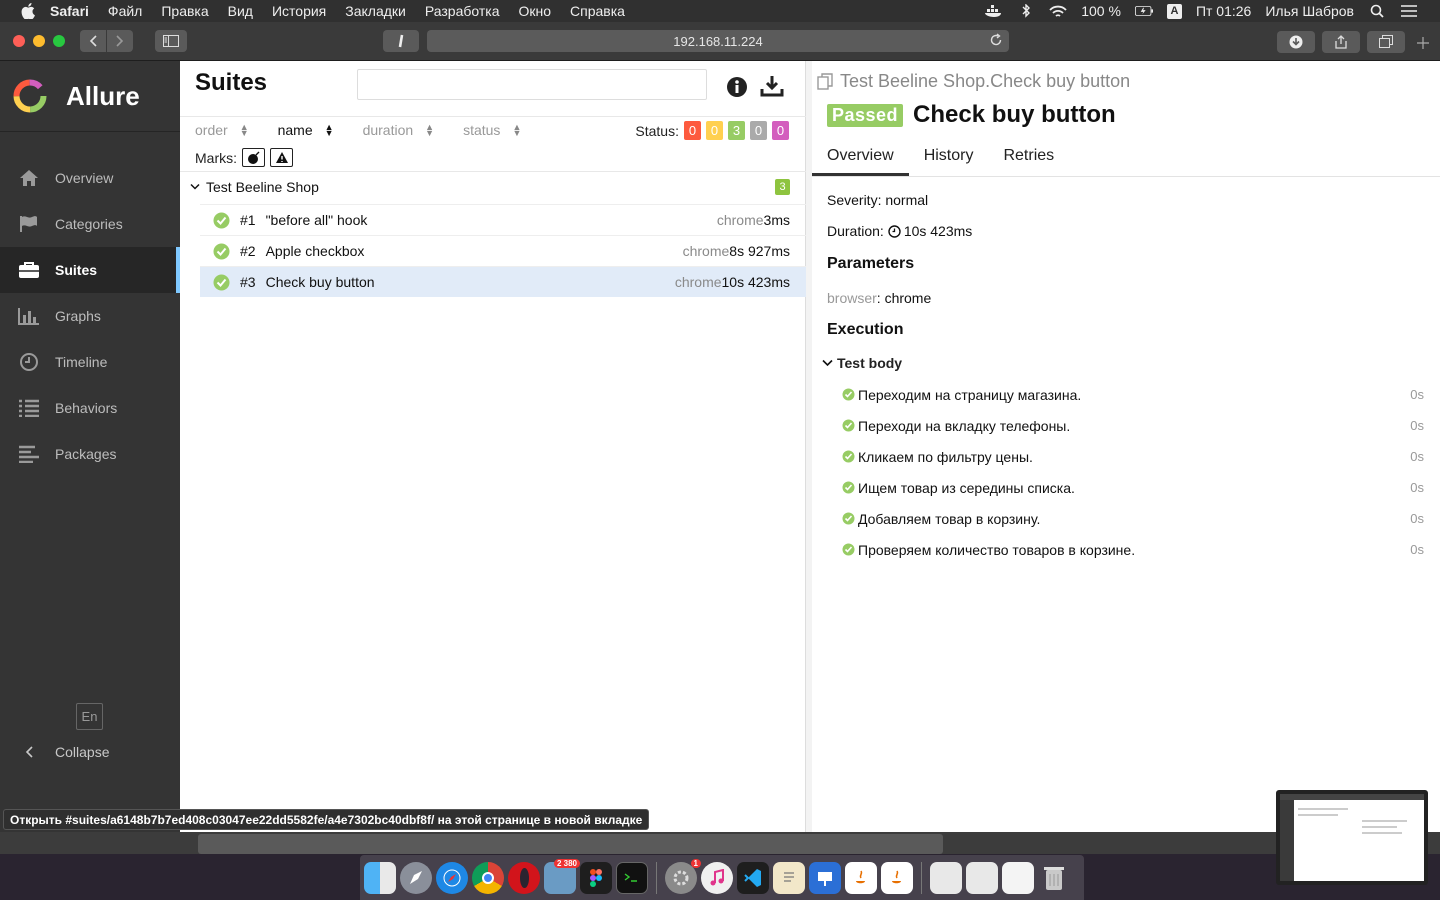  Describe the element at coordinates (897, 877) in the screenshot. I see `java-launcher-icon` at that location.